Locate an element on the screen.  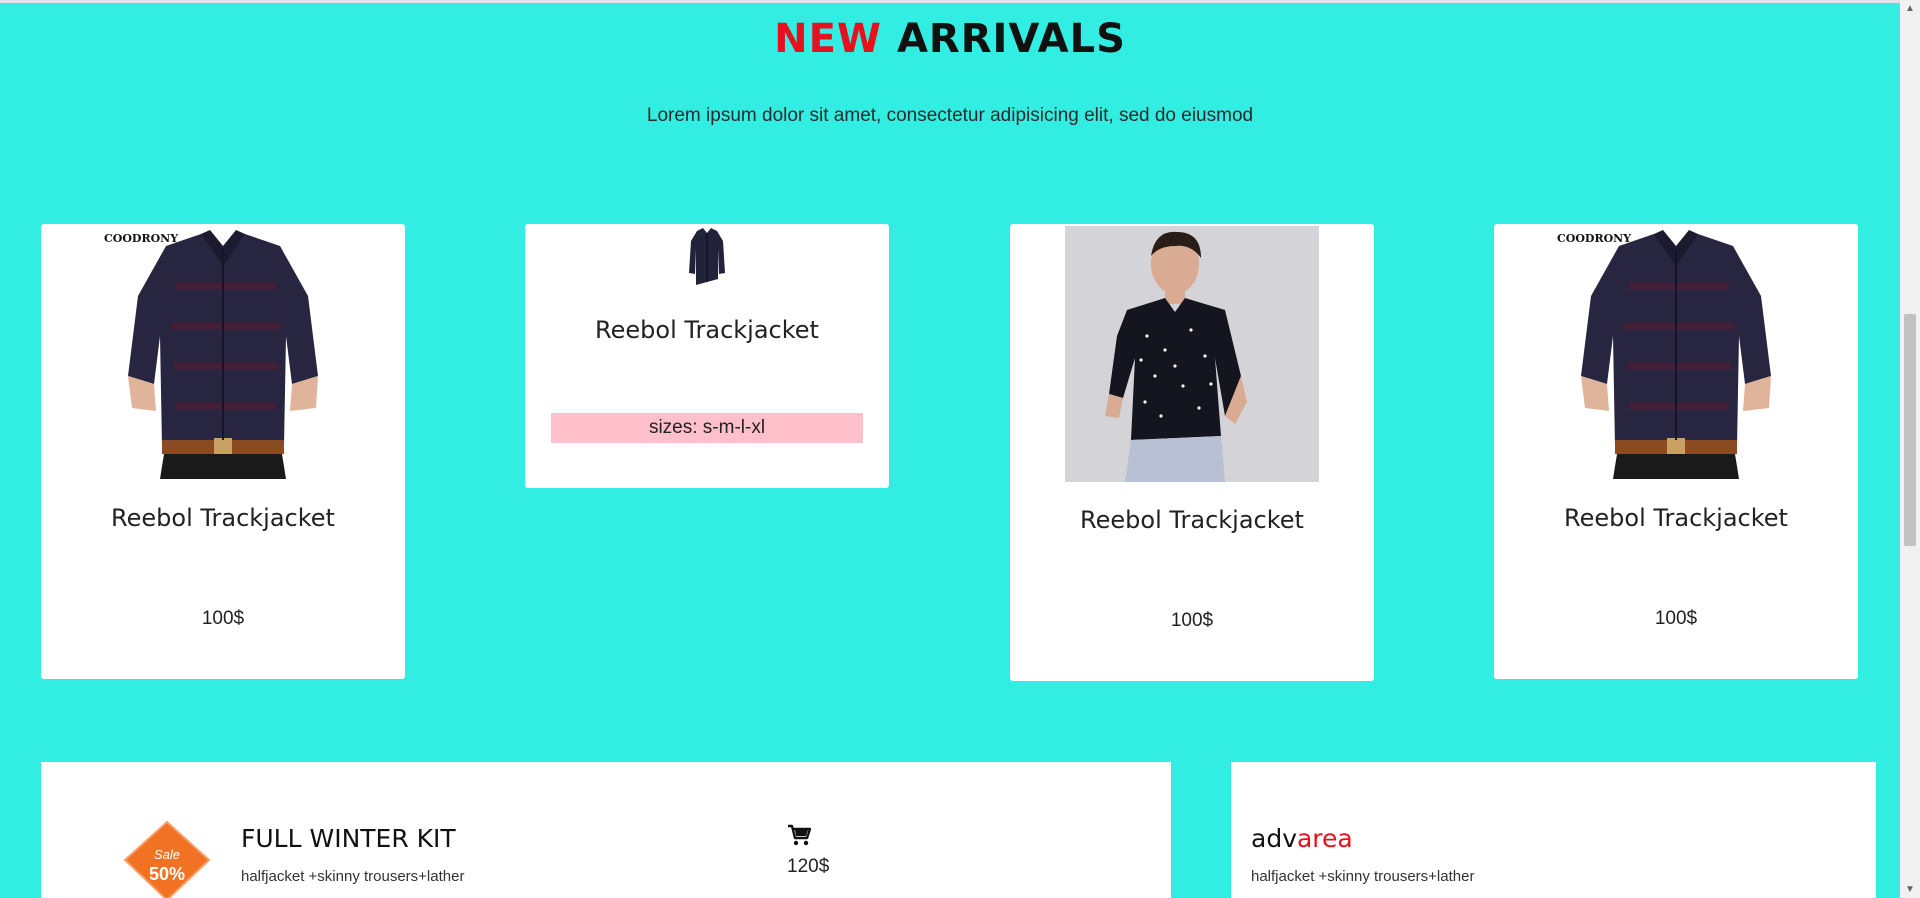
adv-description: halfjacket +skinny trousers+lather is located at coordinates (1363, 876).